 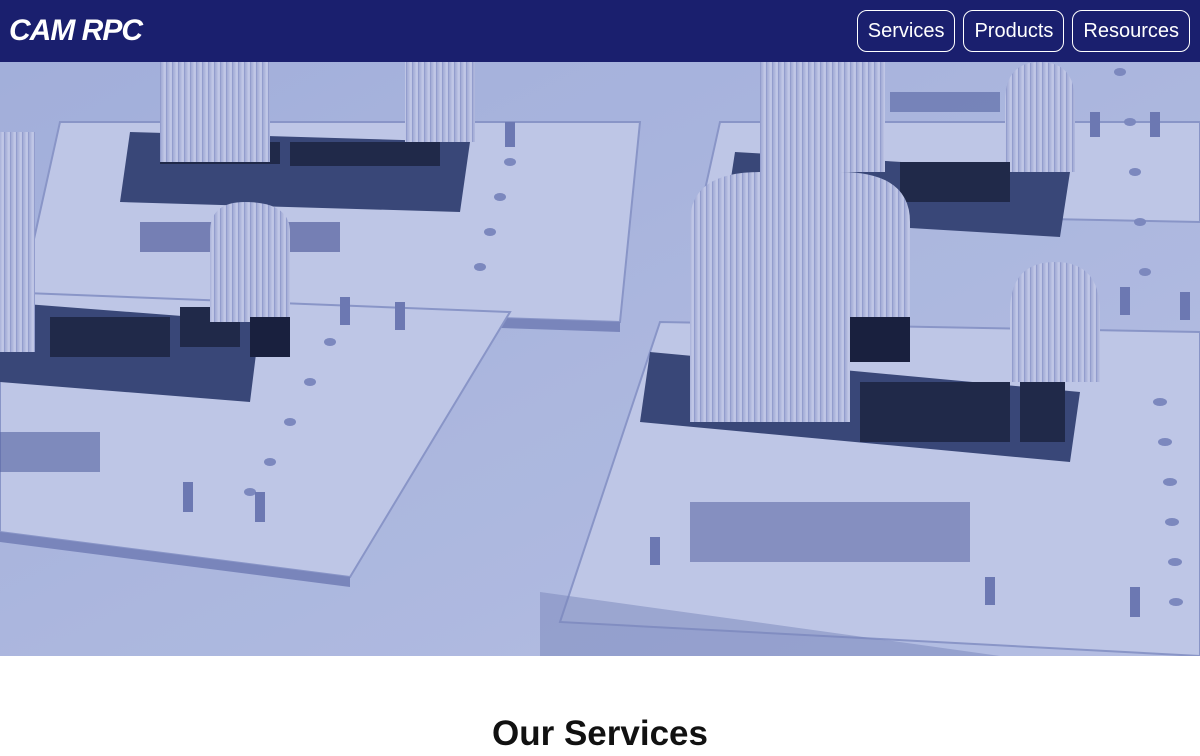 I want to click on section-title-our-services: Our Services, so click(x=600, y=733).